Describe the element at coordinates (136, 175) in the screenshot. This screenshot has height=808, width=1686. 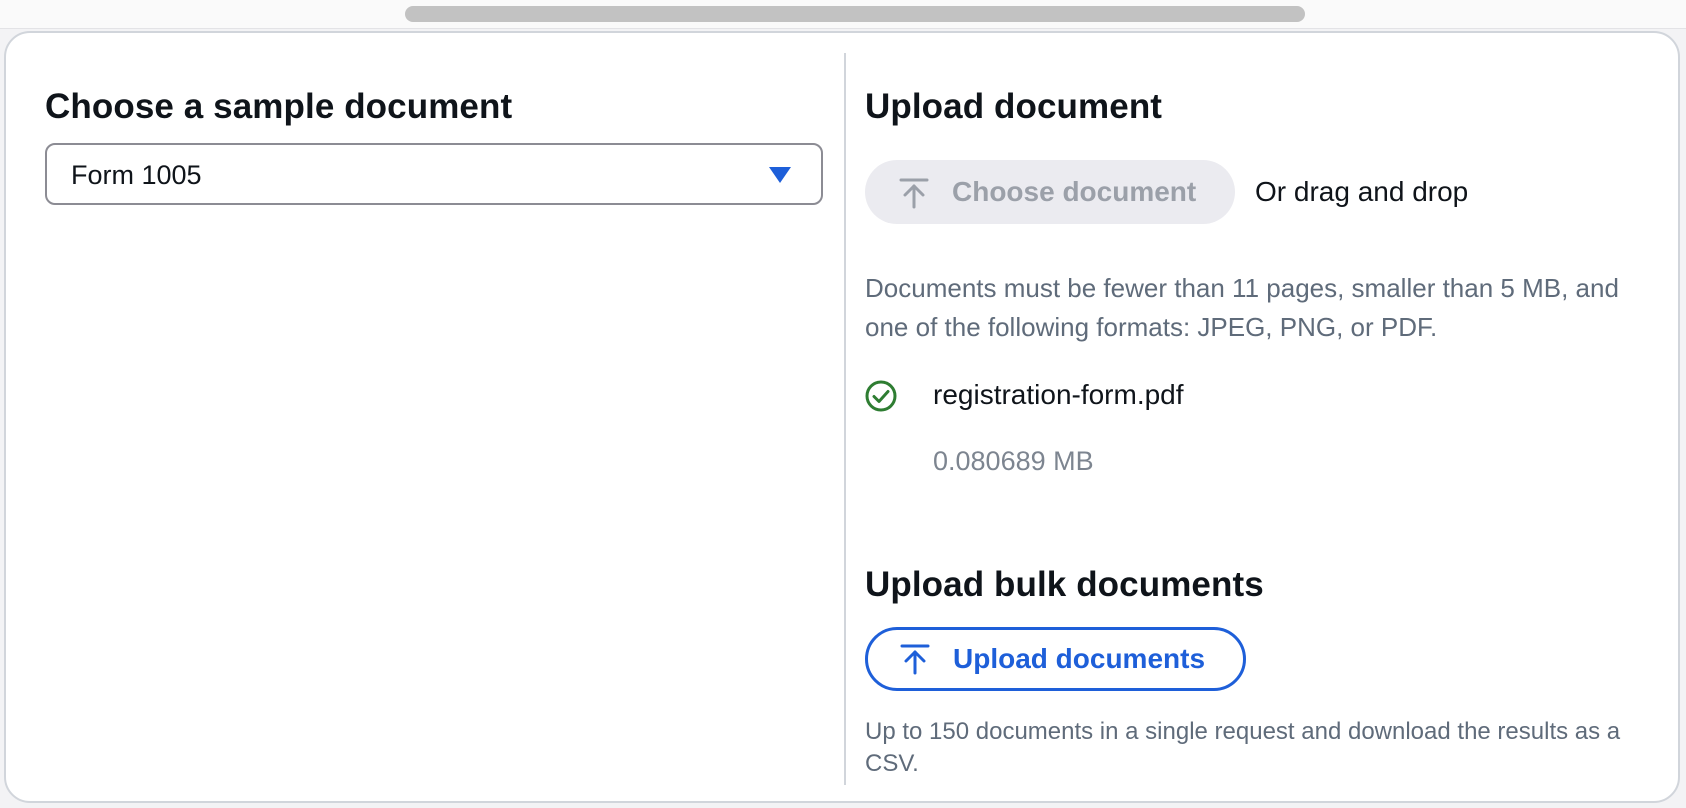
I see `select-value: Form 1005` at that location.